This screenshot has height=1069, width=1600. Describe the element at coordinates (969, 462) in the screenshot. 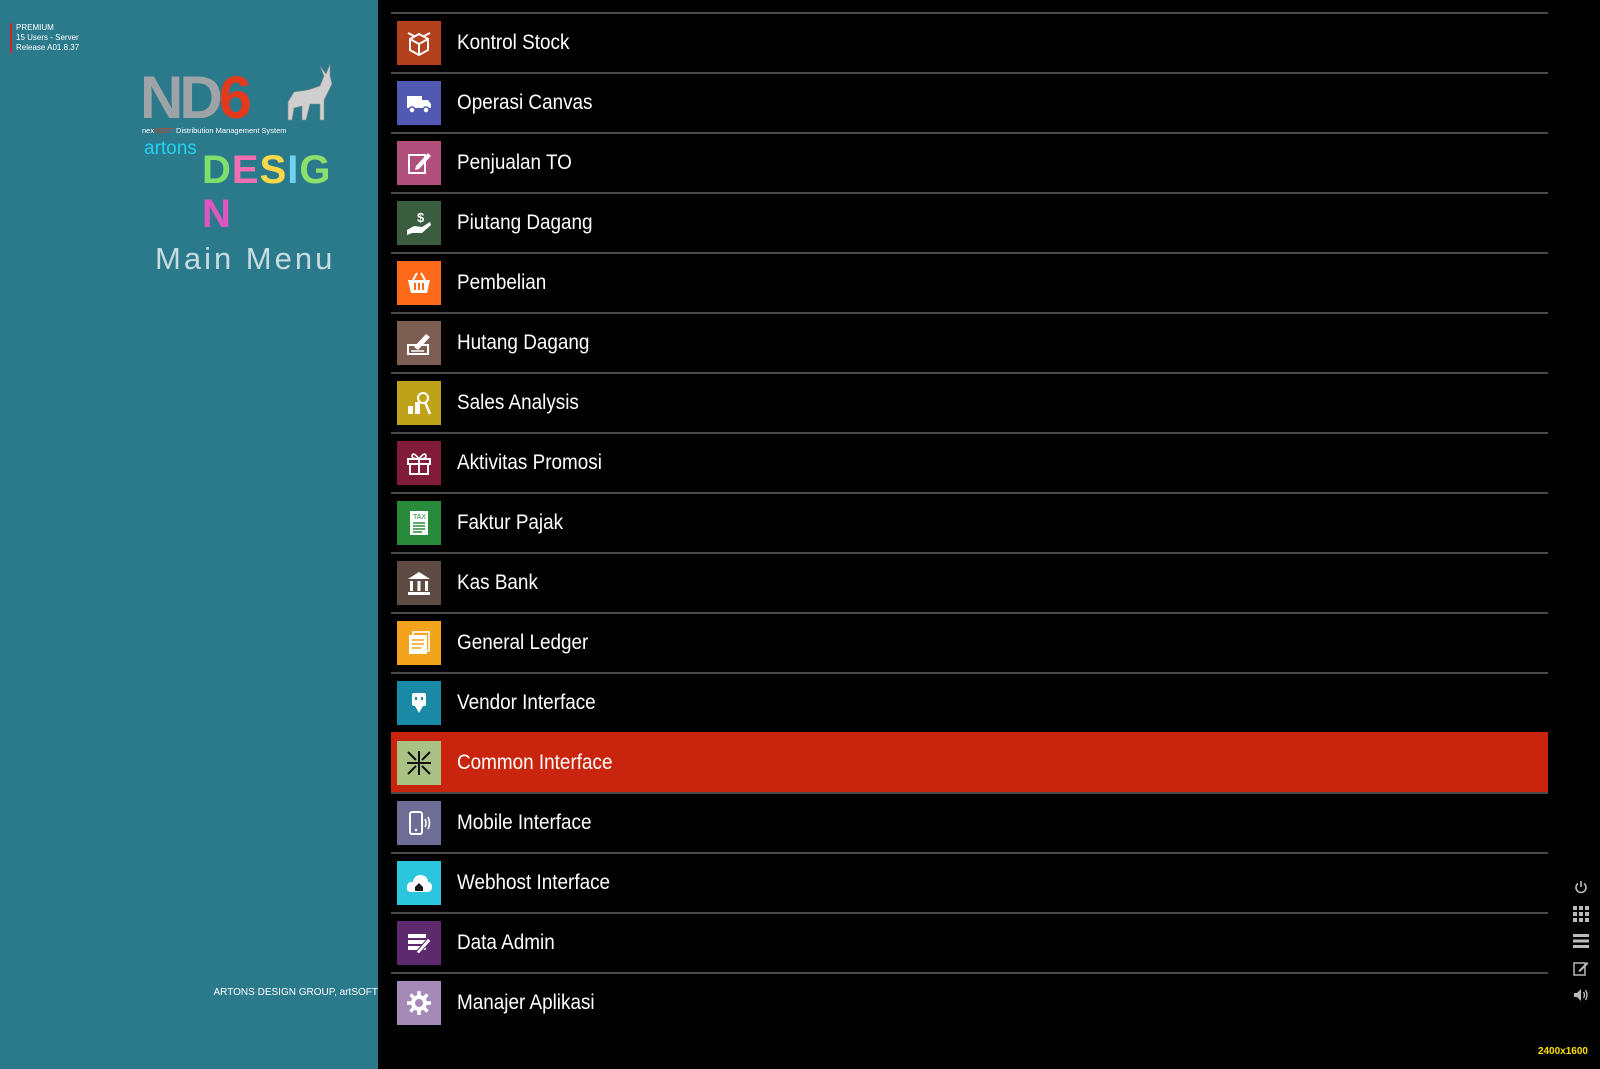

I see `menu-item-aktivitas-promosi: Aktivitas Promosi` at that location.